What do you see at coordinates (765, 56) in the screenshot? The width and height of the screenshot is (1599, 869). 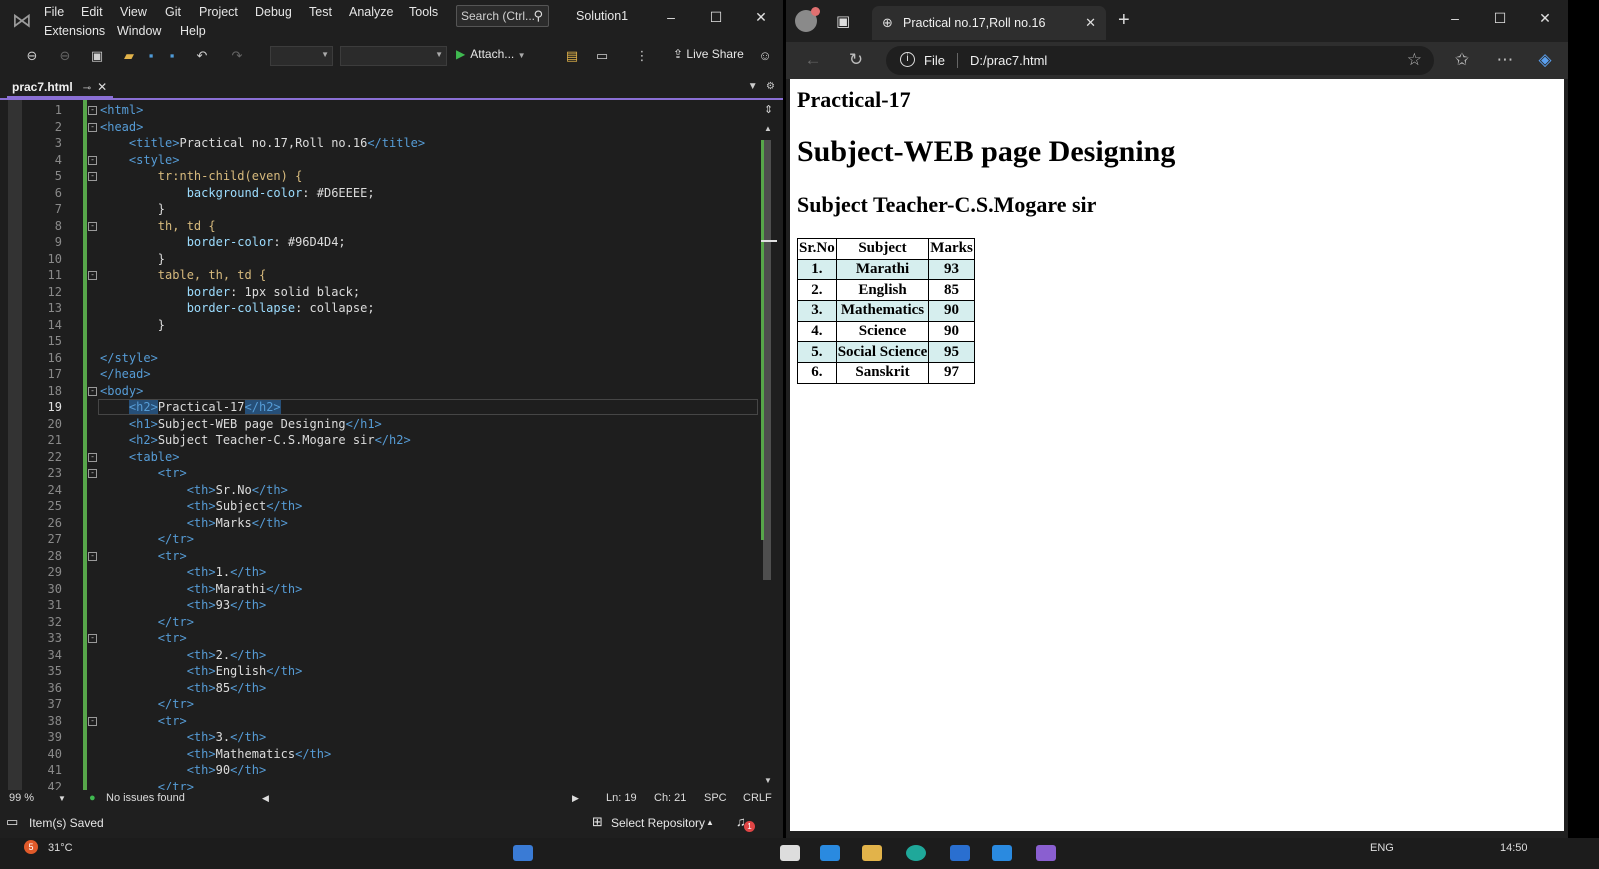 I see `feedback-icon: ☺` at bounding box center [765, 56].